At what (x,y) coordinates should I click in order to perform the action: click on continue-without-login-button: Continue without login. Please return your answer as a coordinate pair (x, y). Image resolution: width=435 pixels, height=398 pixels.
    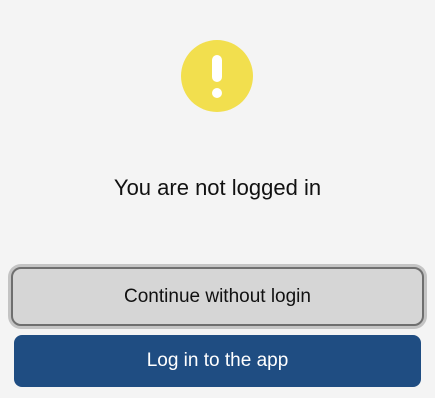
    Looking at the image, I should click on (217, 296).